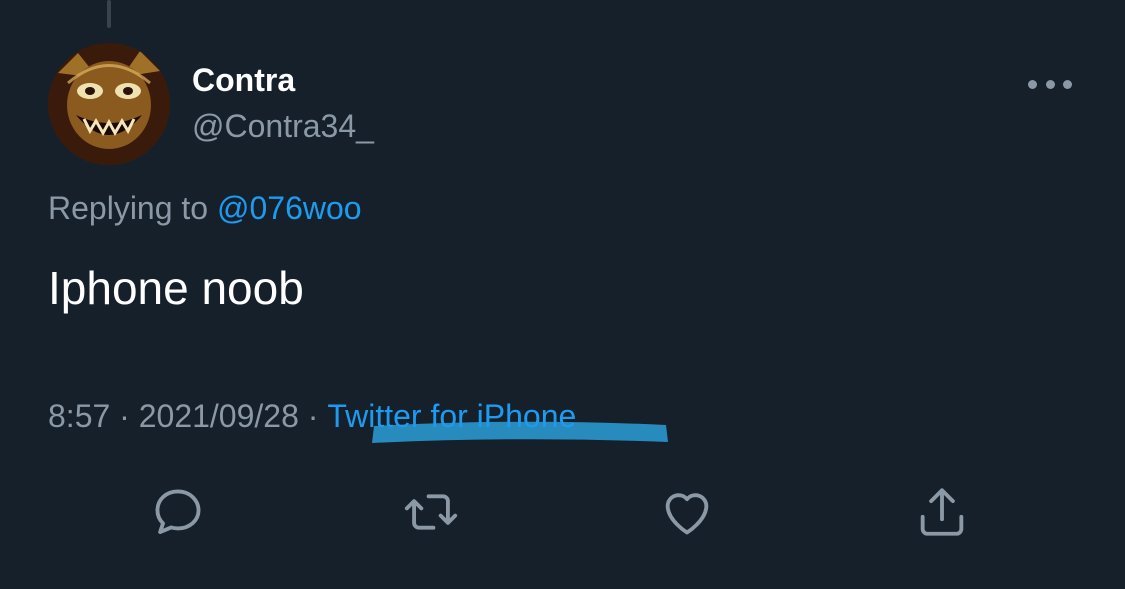 This screenshot has width=1125, height=589. Describe the element at coordinates (451, 416) in the screenshot. I see `tweet-source-link: Twitter for iPhone` at that location.